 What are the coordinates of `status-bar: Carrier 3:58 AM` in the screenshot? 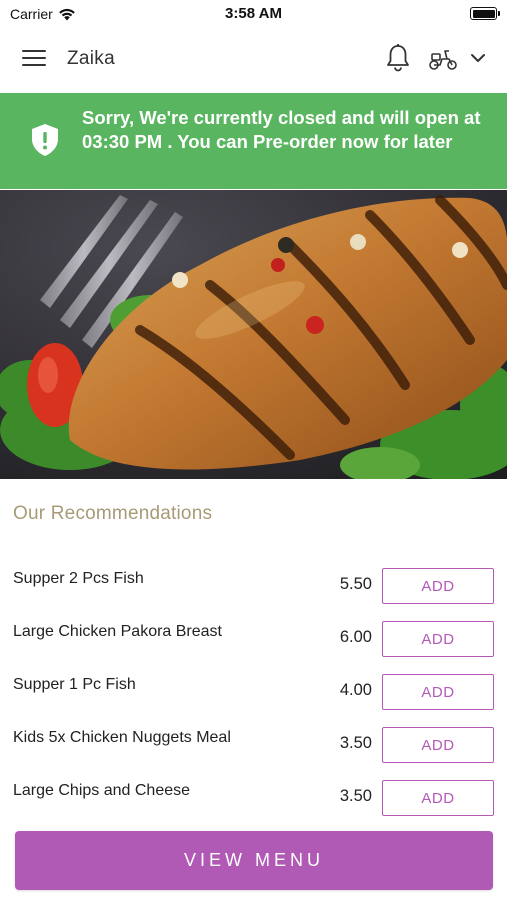 It's located at (253, 14).